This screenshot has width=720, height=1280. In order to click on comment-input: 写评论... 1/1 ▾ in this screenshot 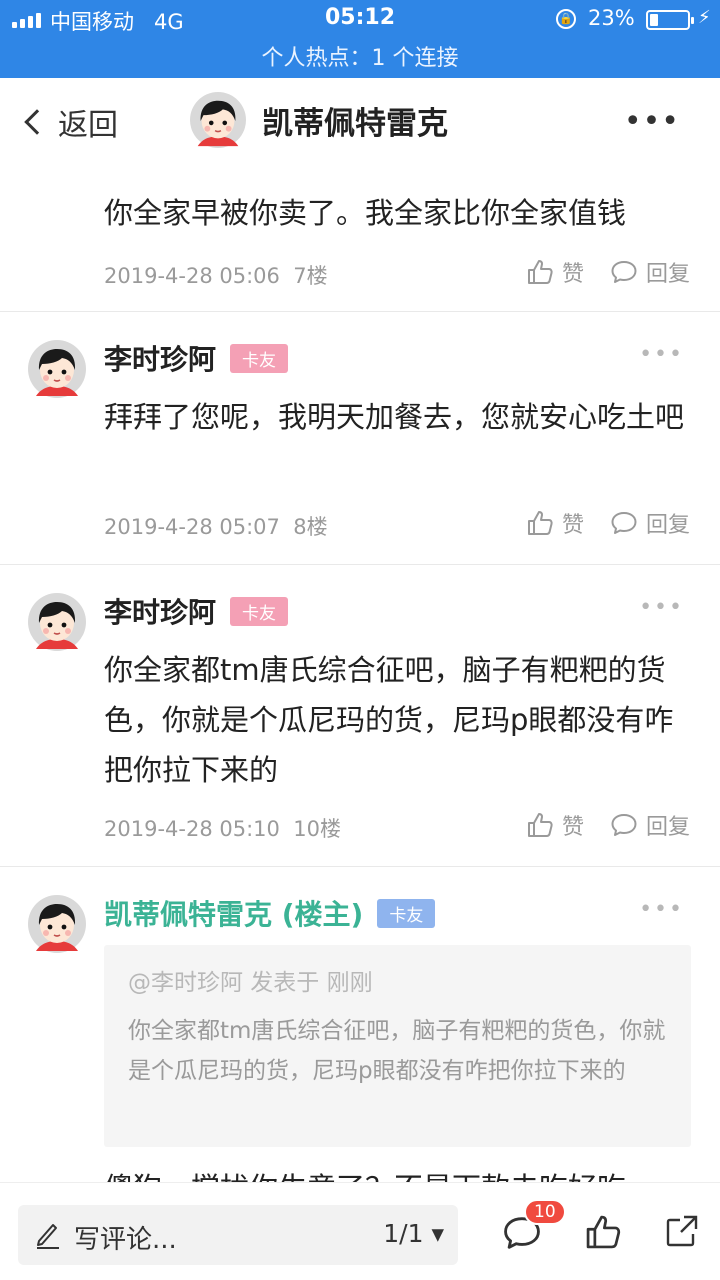, I will do `click(238, 1235)`.